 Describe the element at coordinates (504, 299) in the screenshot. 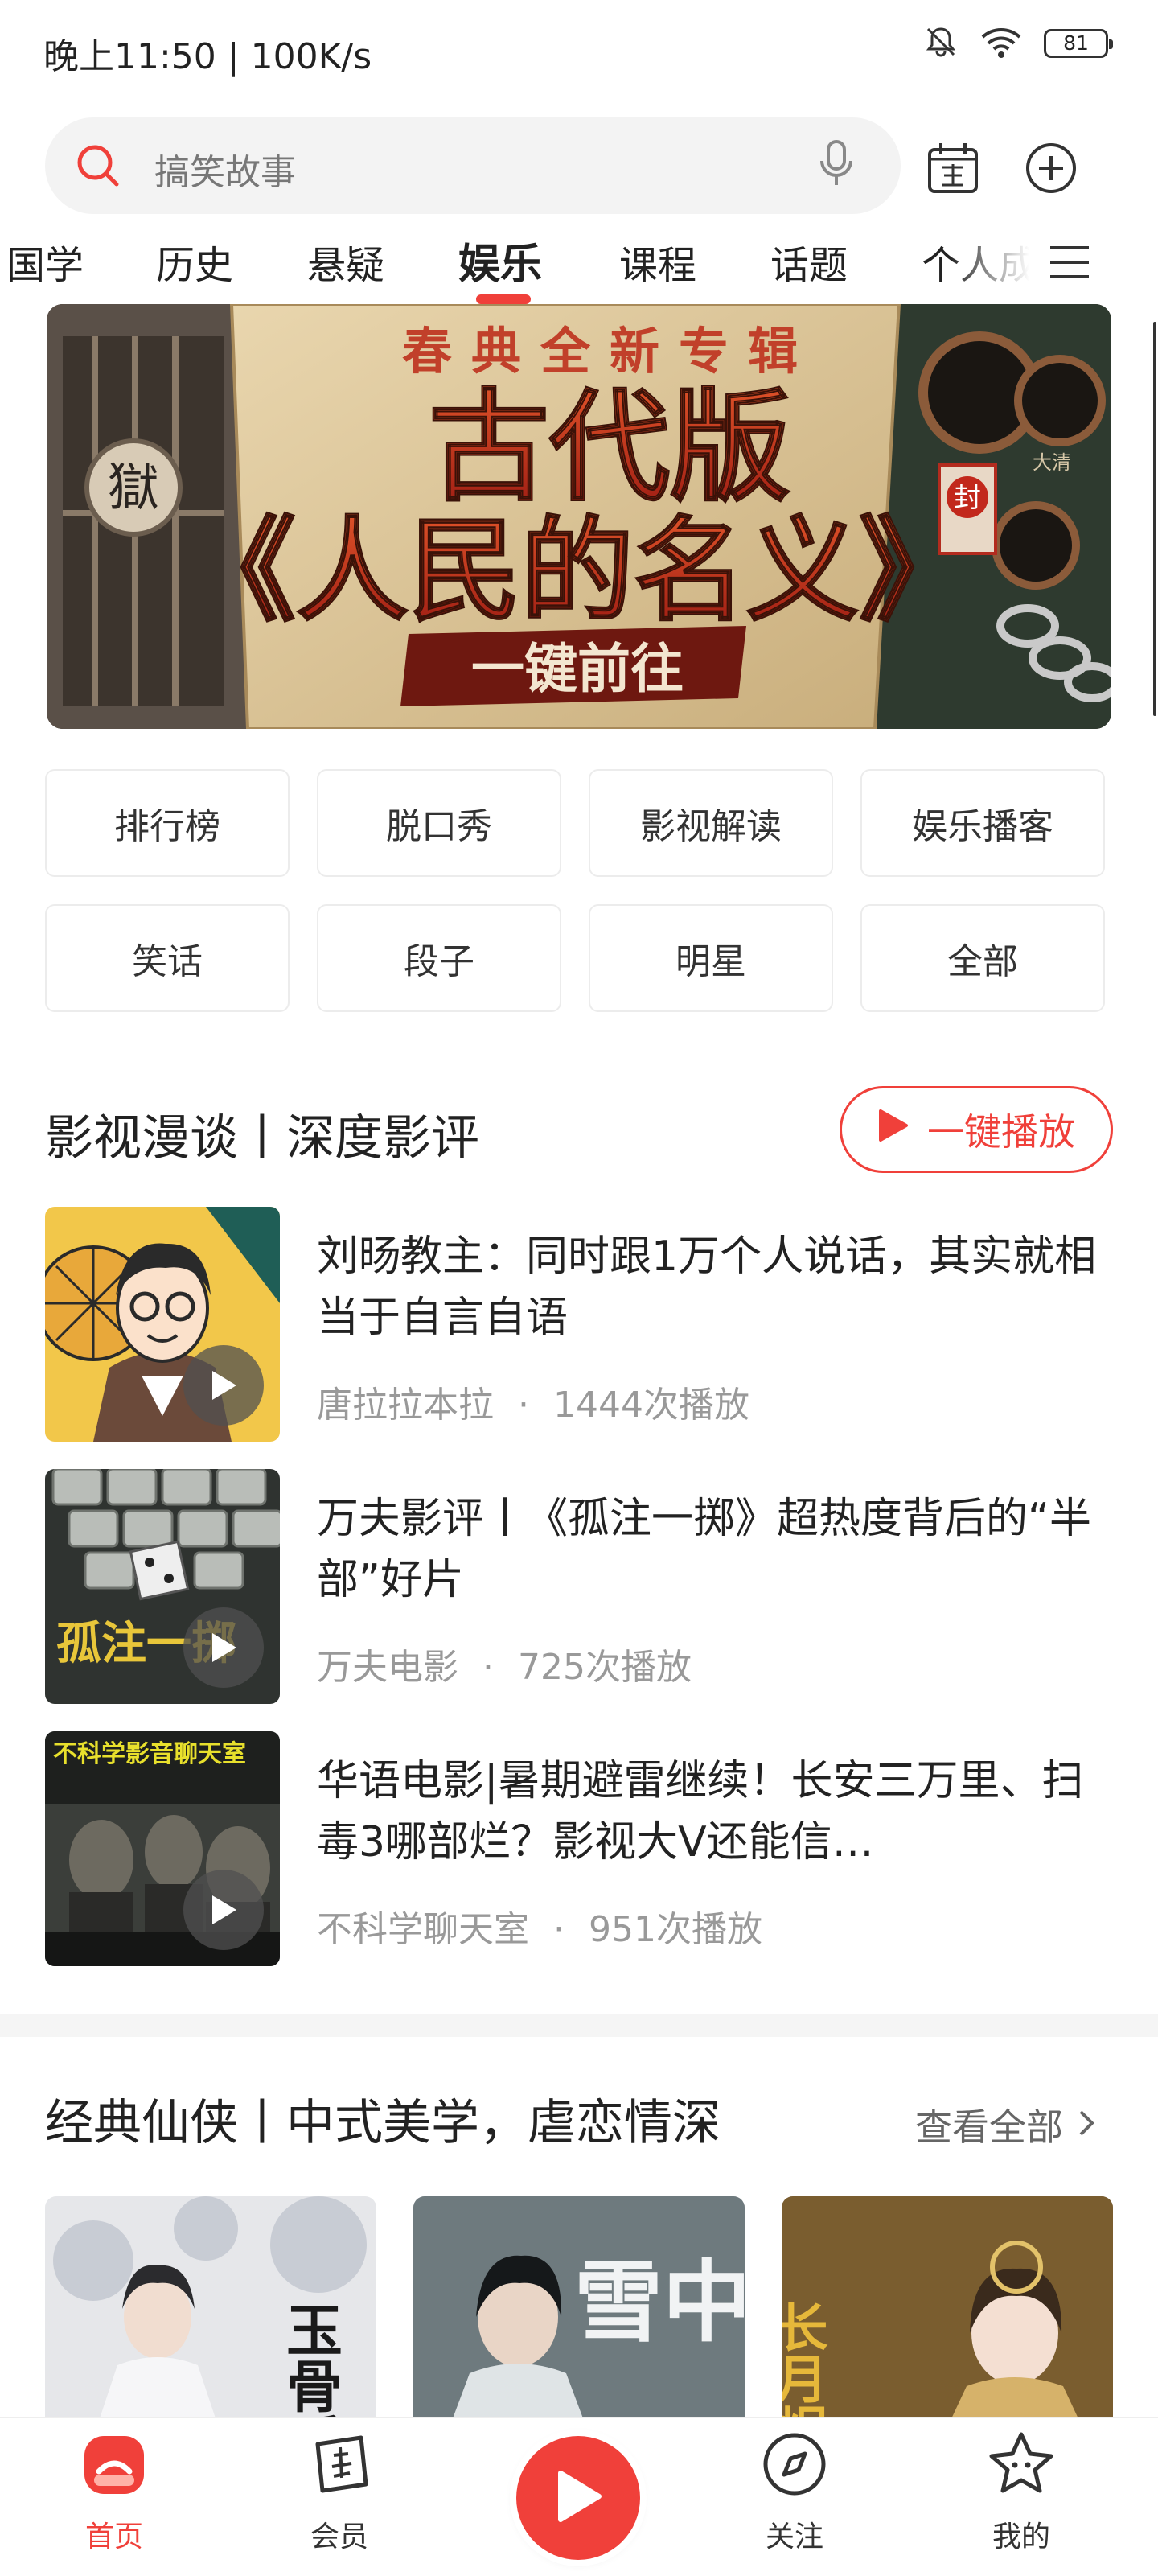

I see `active-tab-indicator` at that location.